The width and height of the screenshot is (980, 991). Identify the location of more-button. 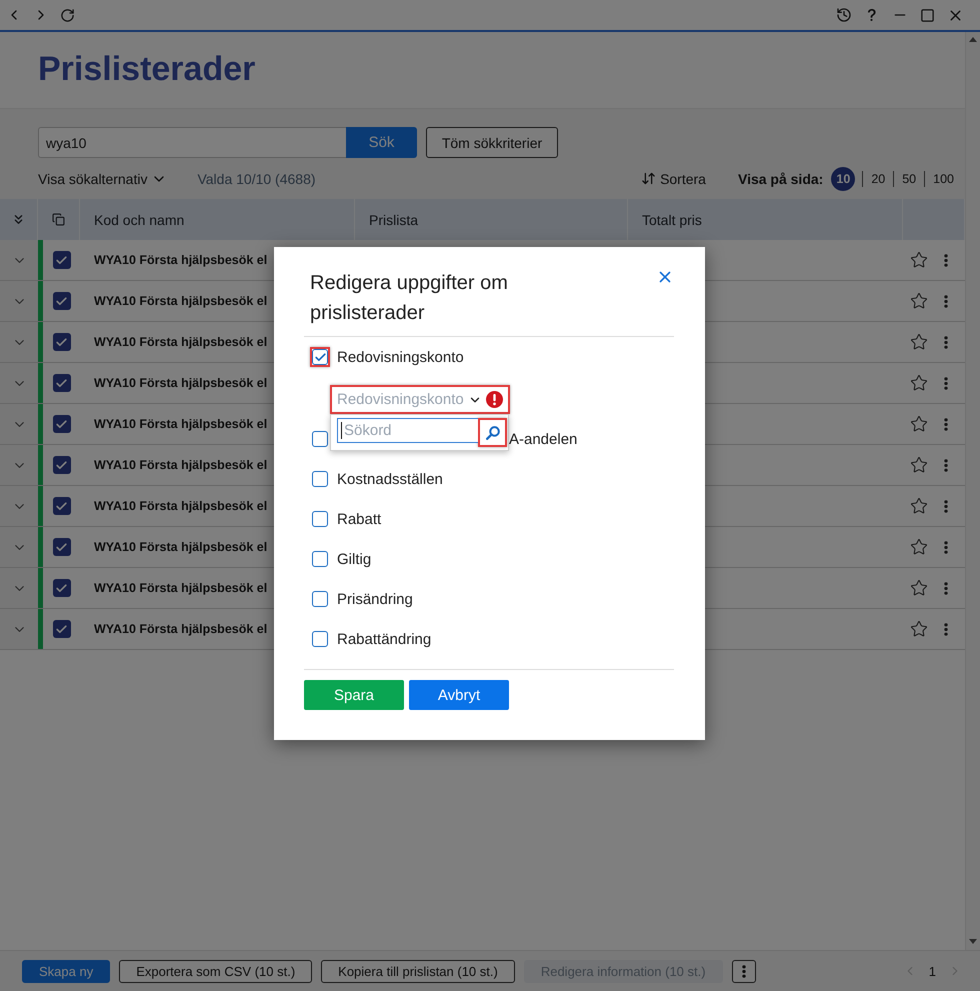
(744, 971).